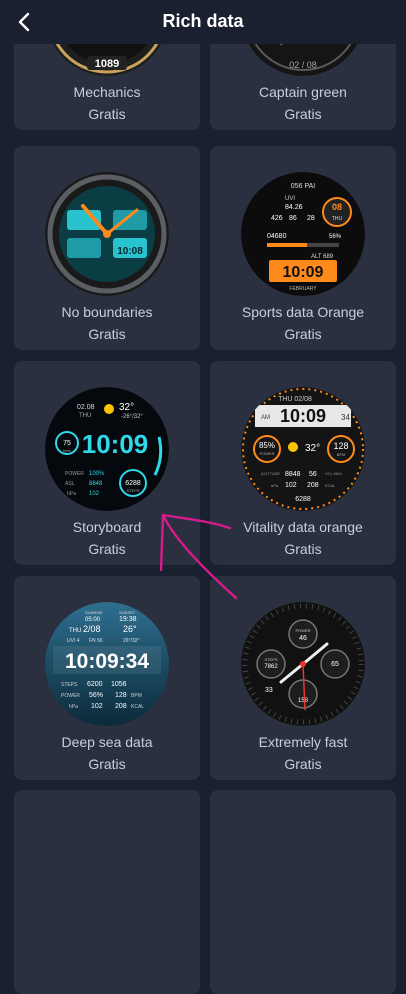 This screenshot has height=994, width=406. Describe the element at coordinates (126, 407) in the screenshot. I see `svg-text: 32°` at that location.